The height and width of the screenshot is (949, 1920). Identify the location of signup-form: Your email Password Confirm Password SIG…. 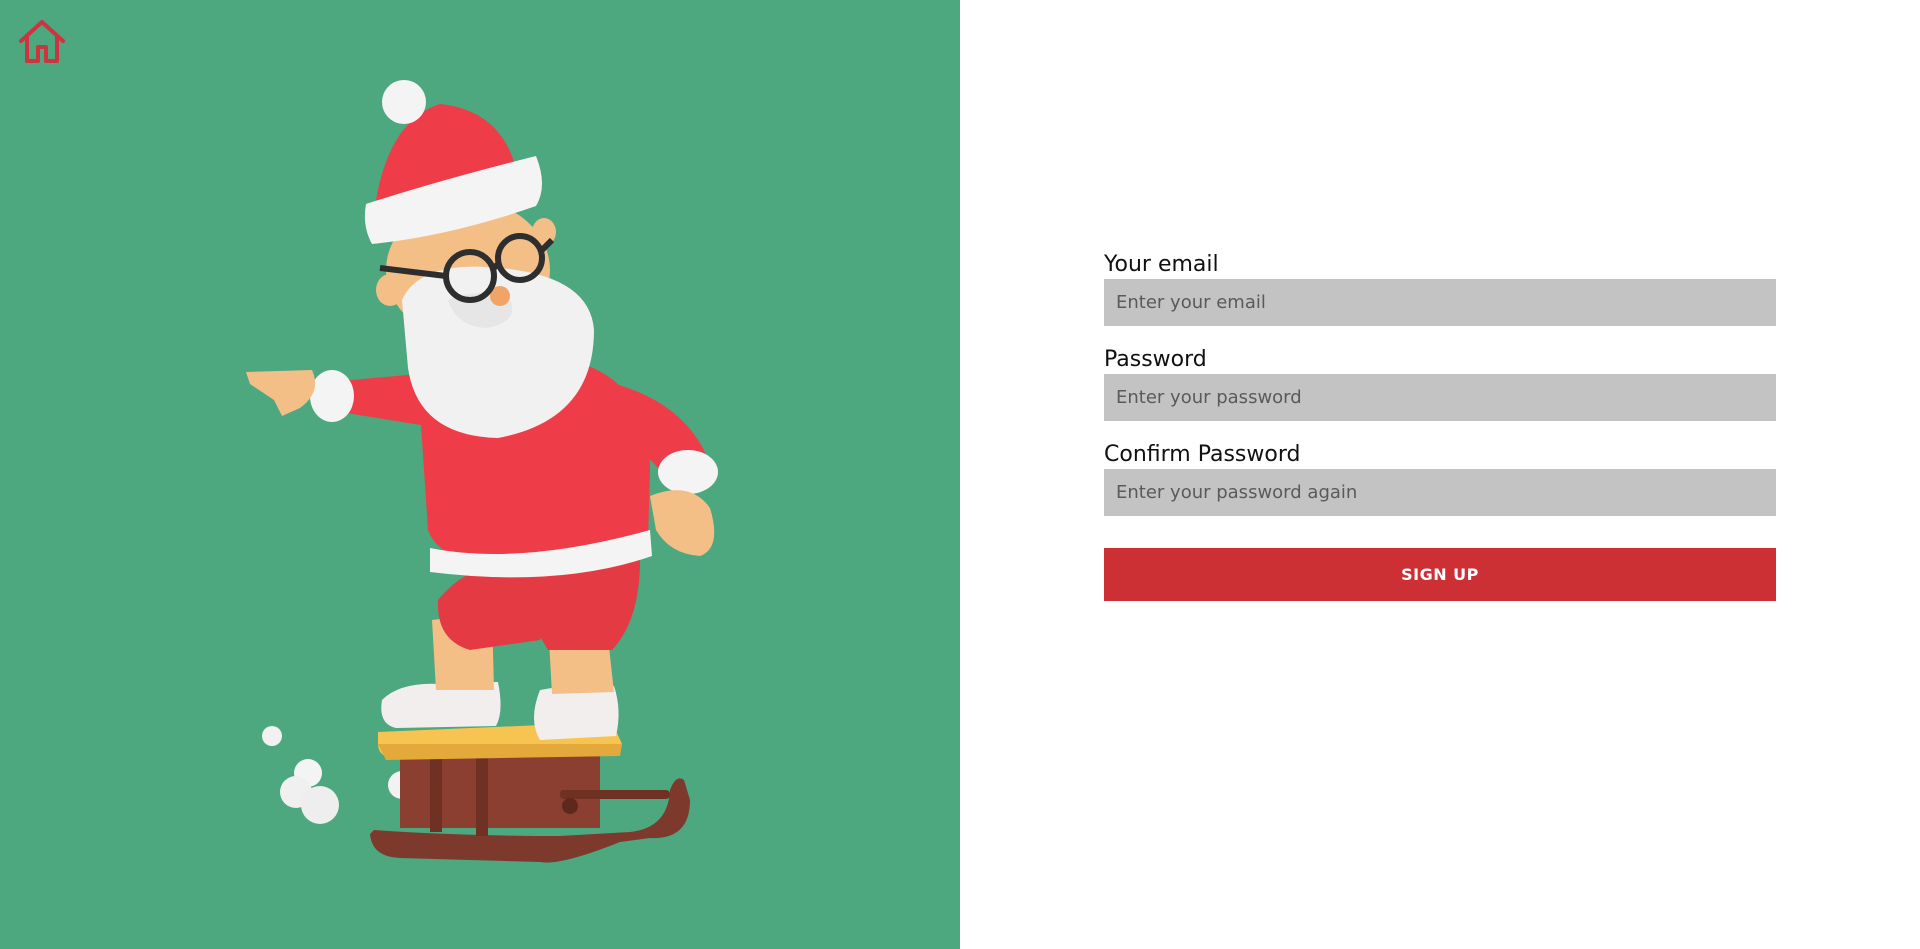
(1440, 426).